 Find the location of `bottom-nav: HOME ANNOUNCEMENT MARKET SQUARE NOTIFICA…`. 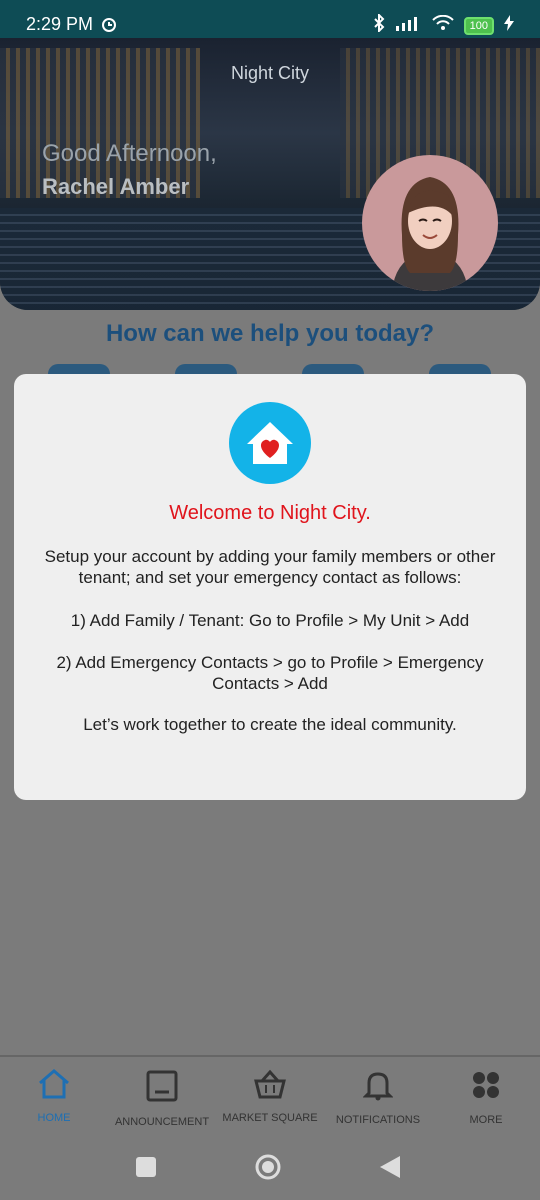

bottom-nav: HOME ANNOUNCEMENT MARKET SQUARE NOTIFICA… is located at coordinates (270, 1098).